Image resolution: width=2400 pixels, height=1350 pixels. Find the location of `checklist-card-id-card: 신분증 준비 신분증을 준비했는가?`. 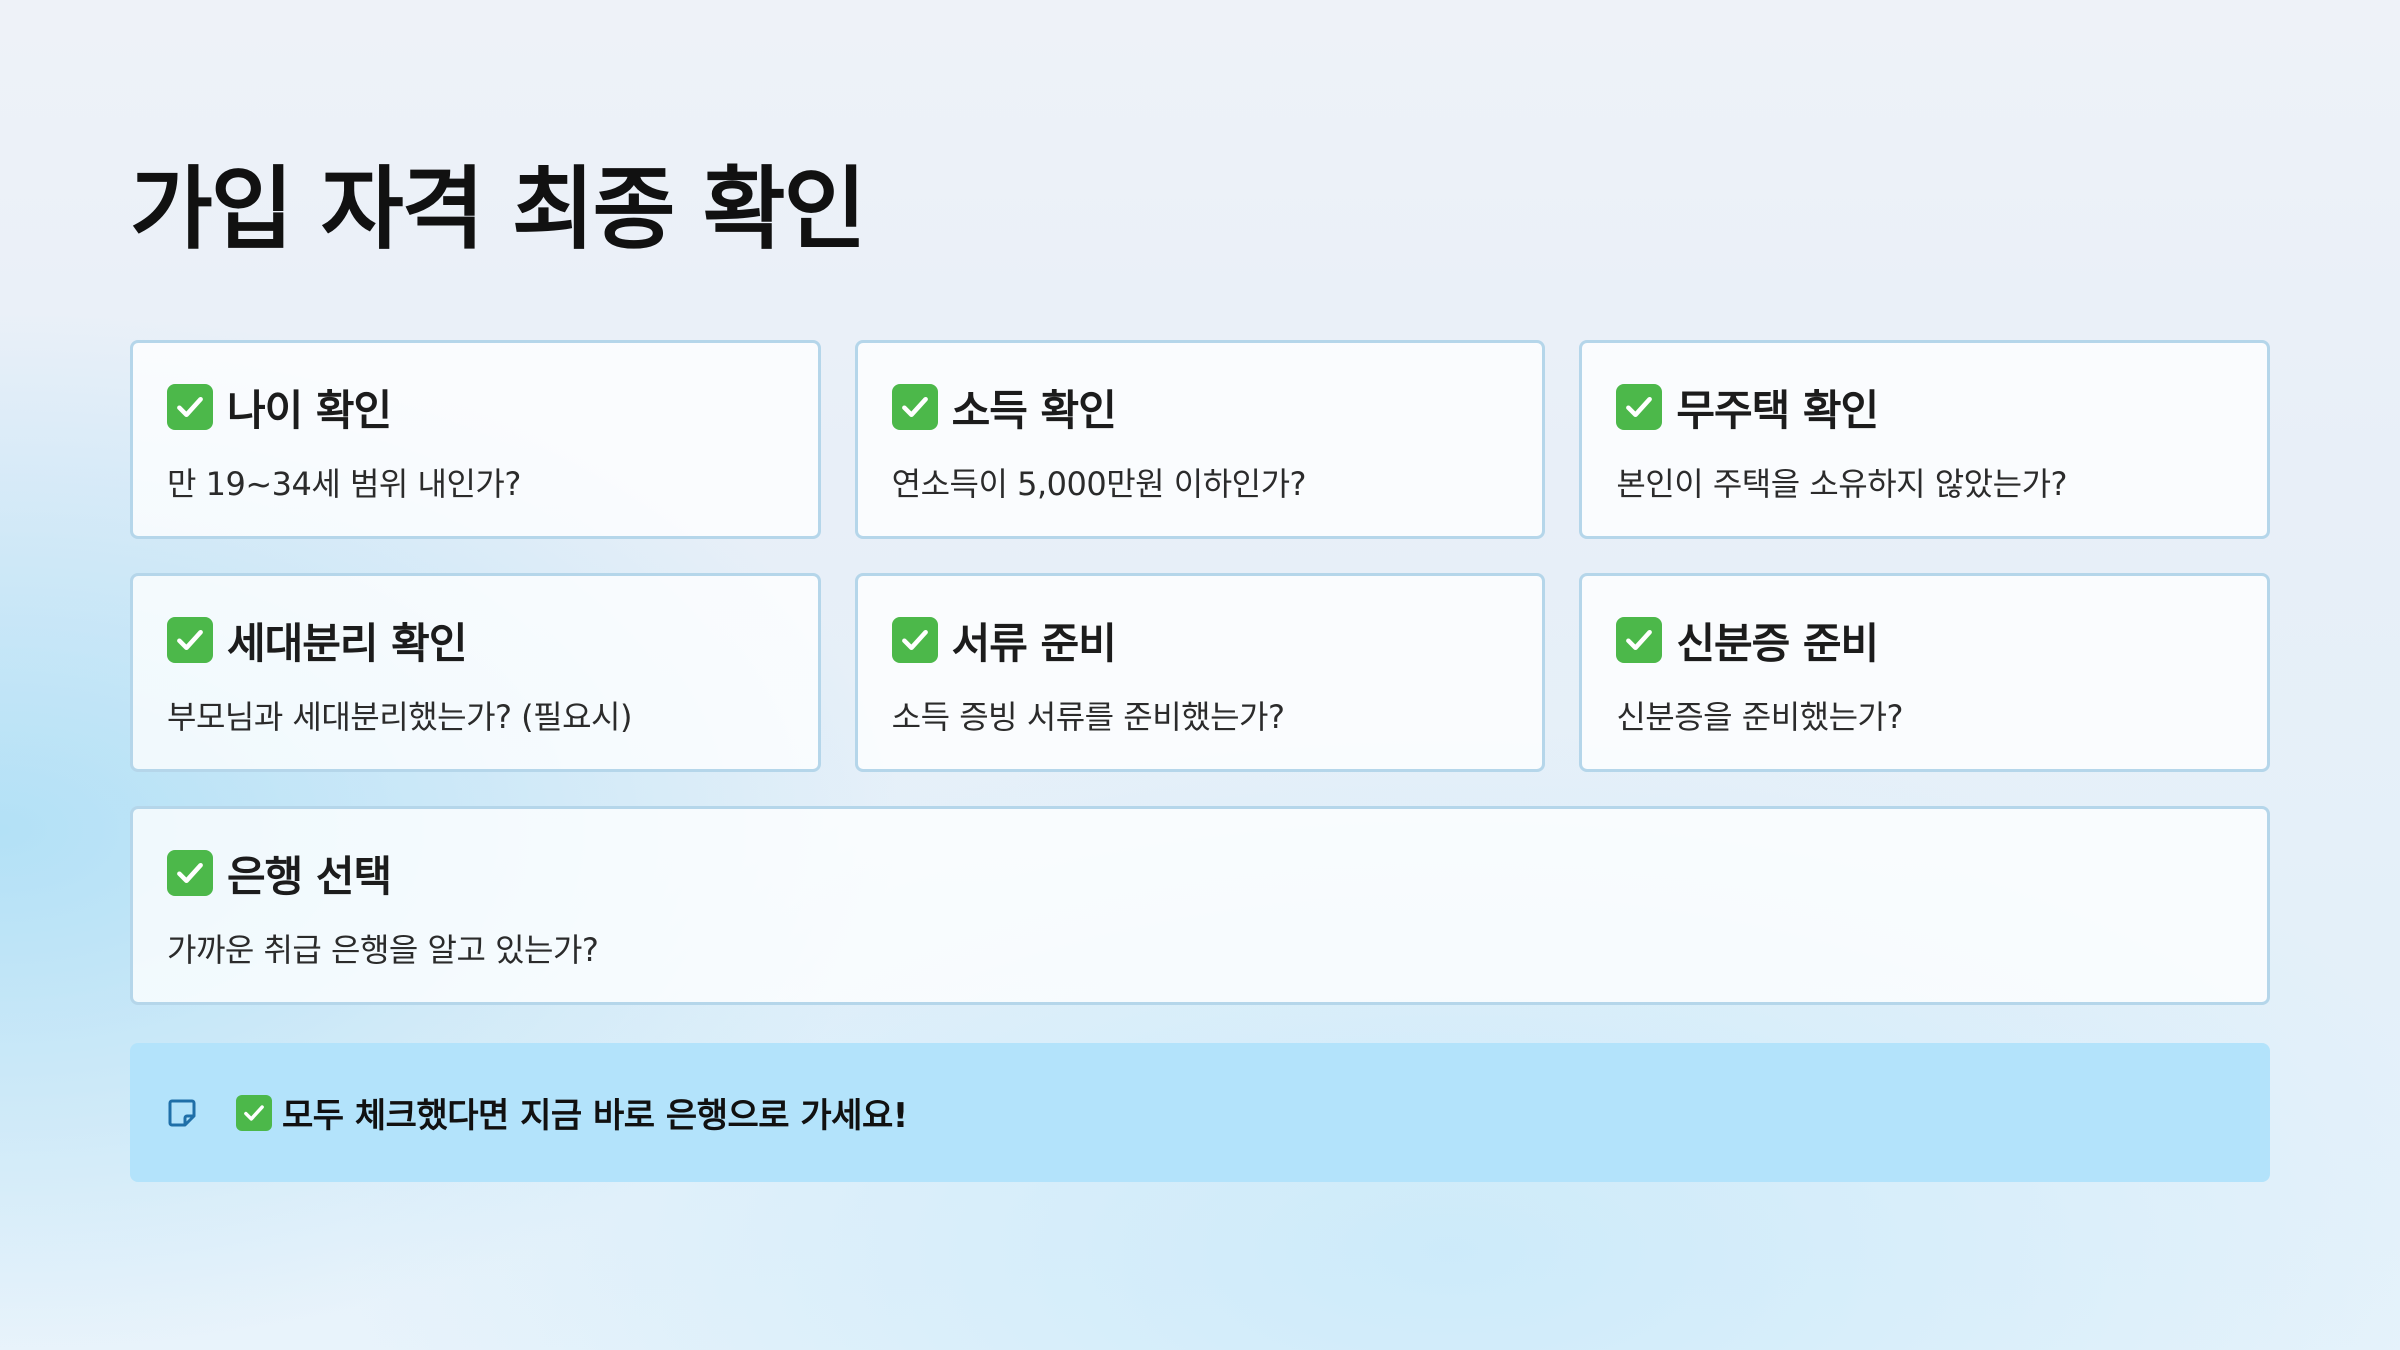

checklist-card-id-card: 신분증 준비 신분증을 준비했는가? is located at coordinates (1924, 672).